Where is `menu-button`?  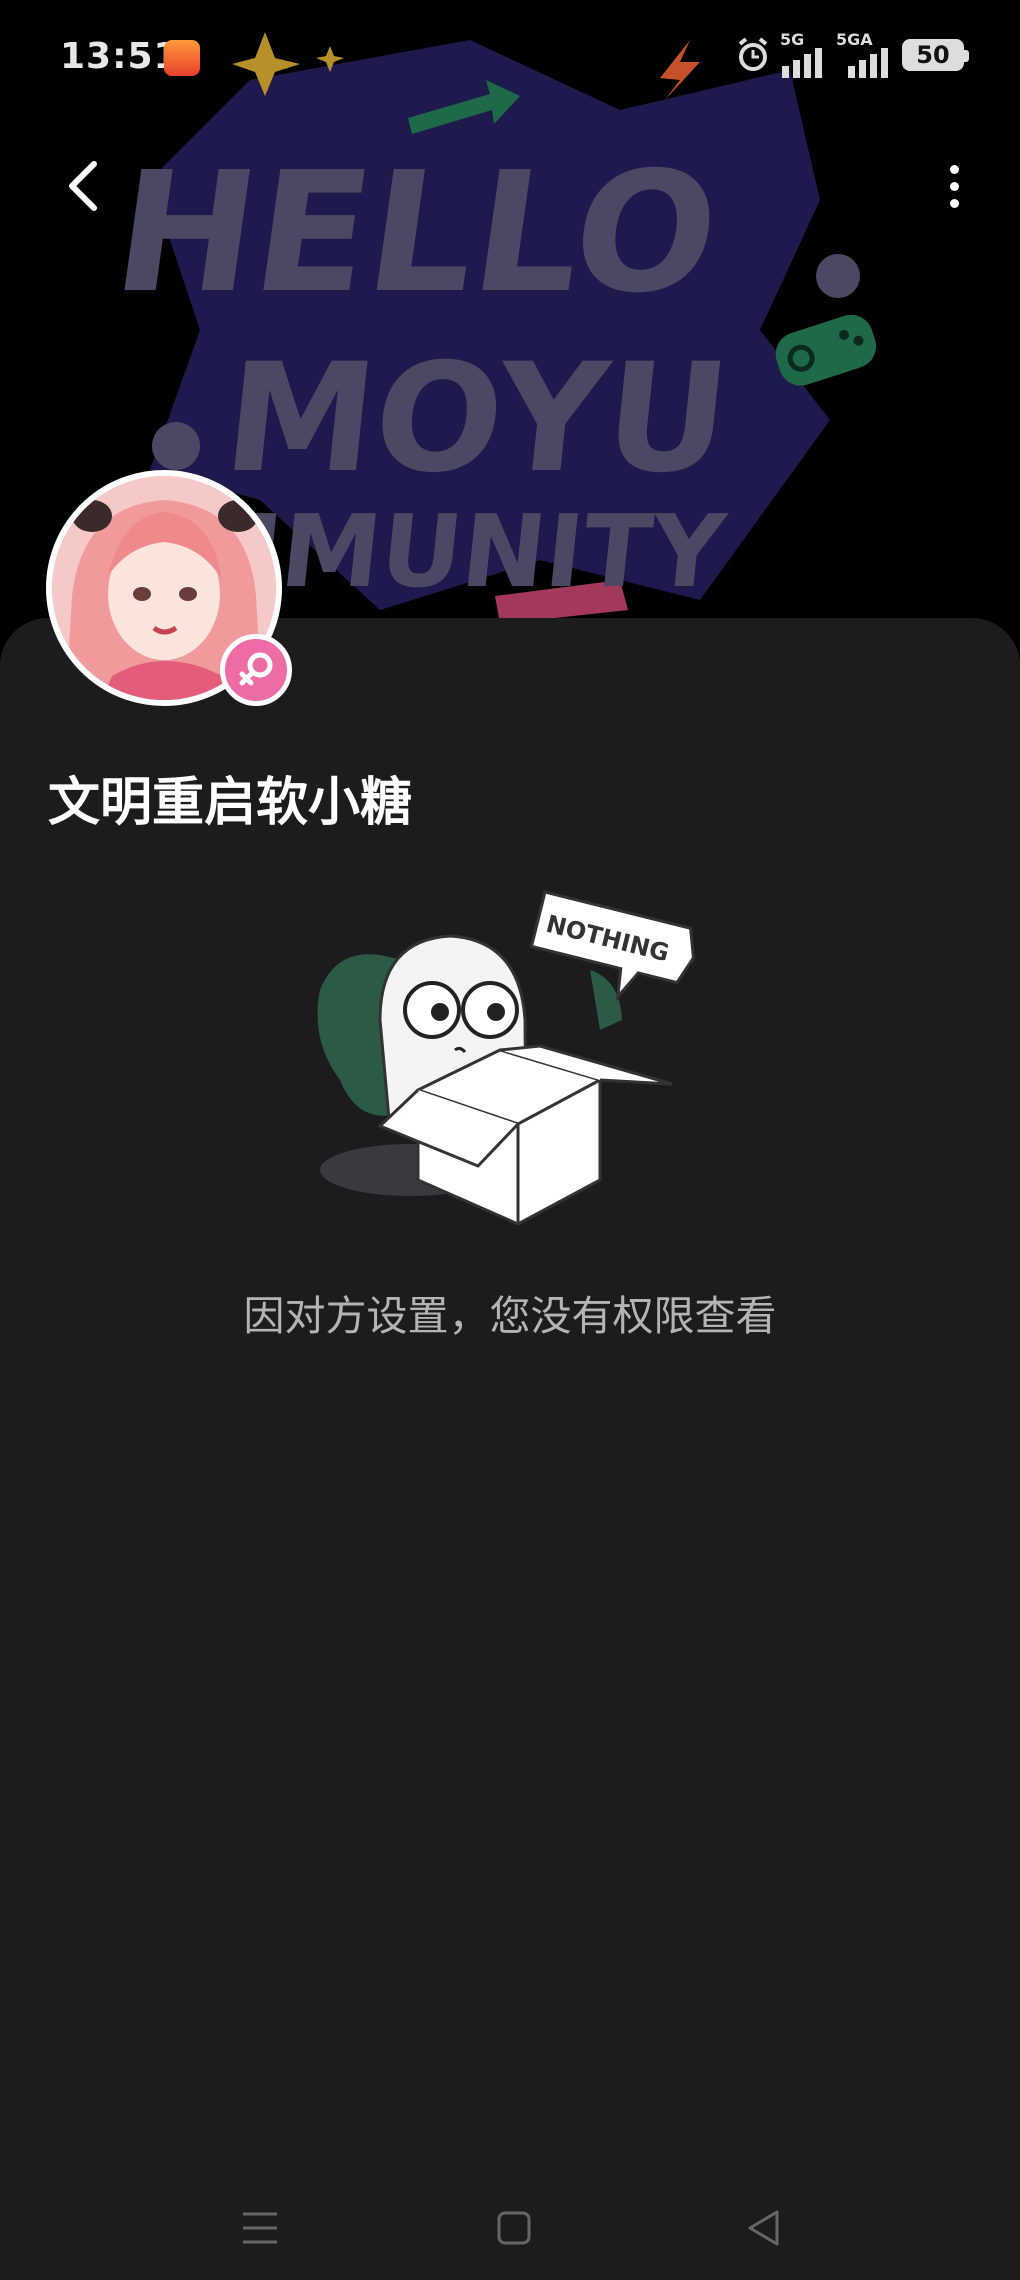
menu-button is located at coordinates (260, 2228).